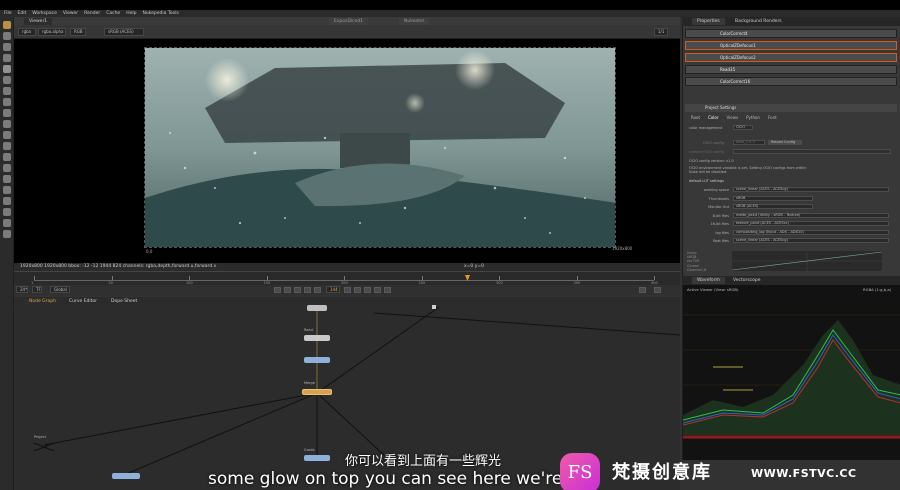 This screenshot has width=900, height=490. Describe the element at coordinates (707, 270) in the screenshot. I see `lut-list-item: Gamma1.8` at that location.